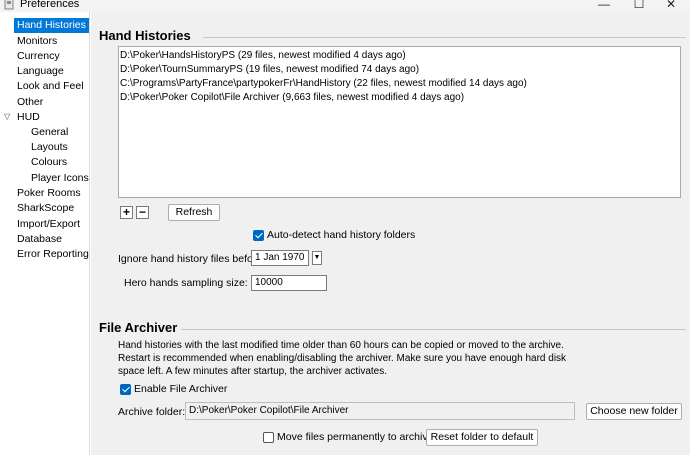 The width and height of the screenshot is (690, 455). What do you see at coordinates (341, 235) in the screenshot?
I see `auto-detect-label: Auto-detect hand history folders` at bounding box center [341, 235].